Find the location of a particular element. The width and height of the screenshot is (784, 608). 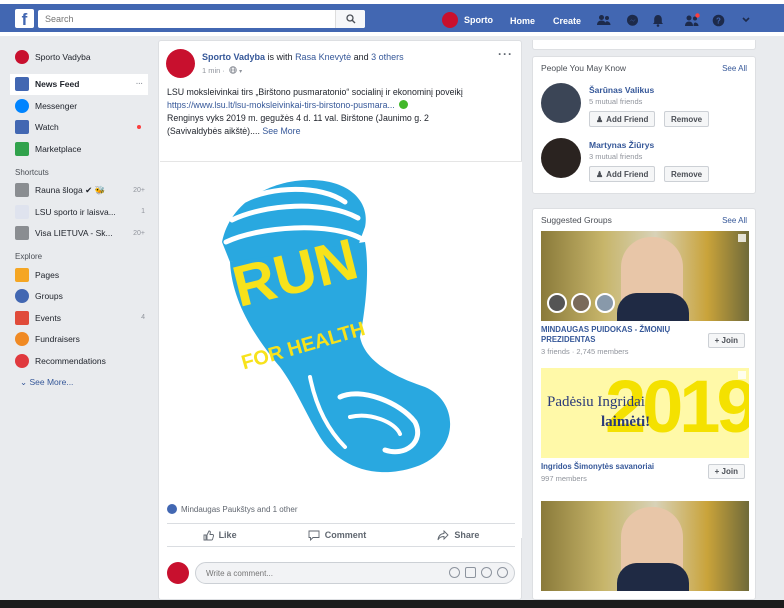

mutual-friends-text: 5 mutual friends is located at coordinates (615, 101).